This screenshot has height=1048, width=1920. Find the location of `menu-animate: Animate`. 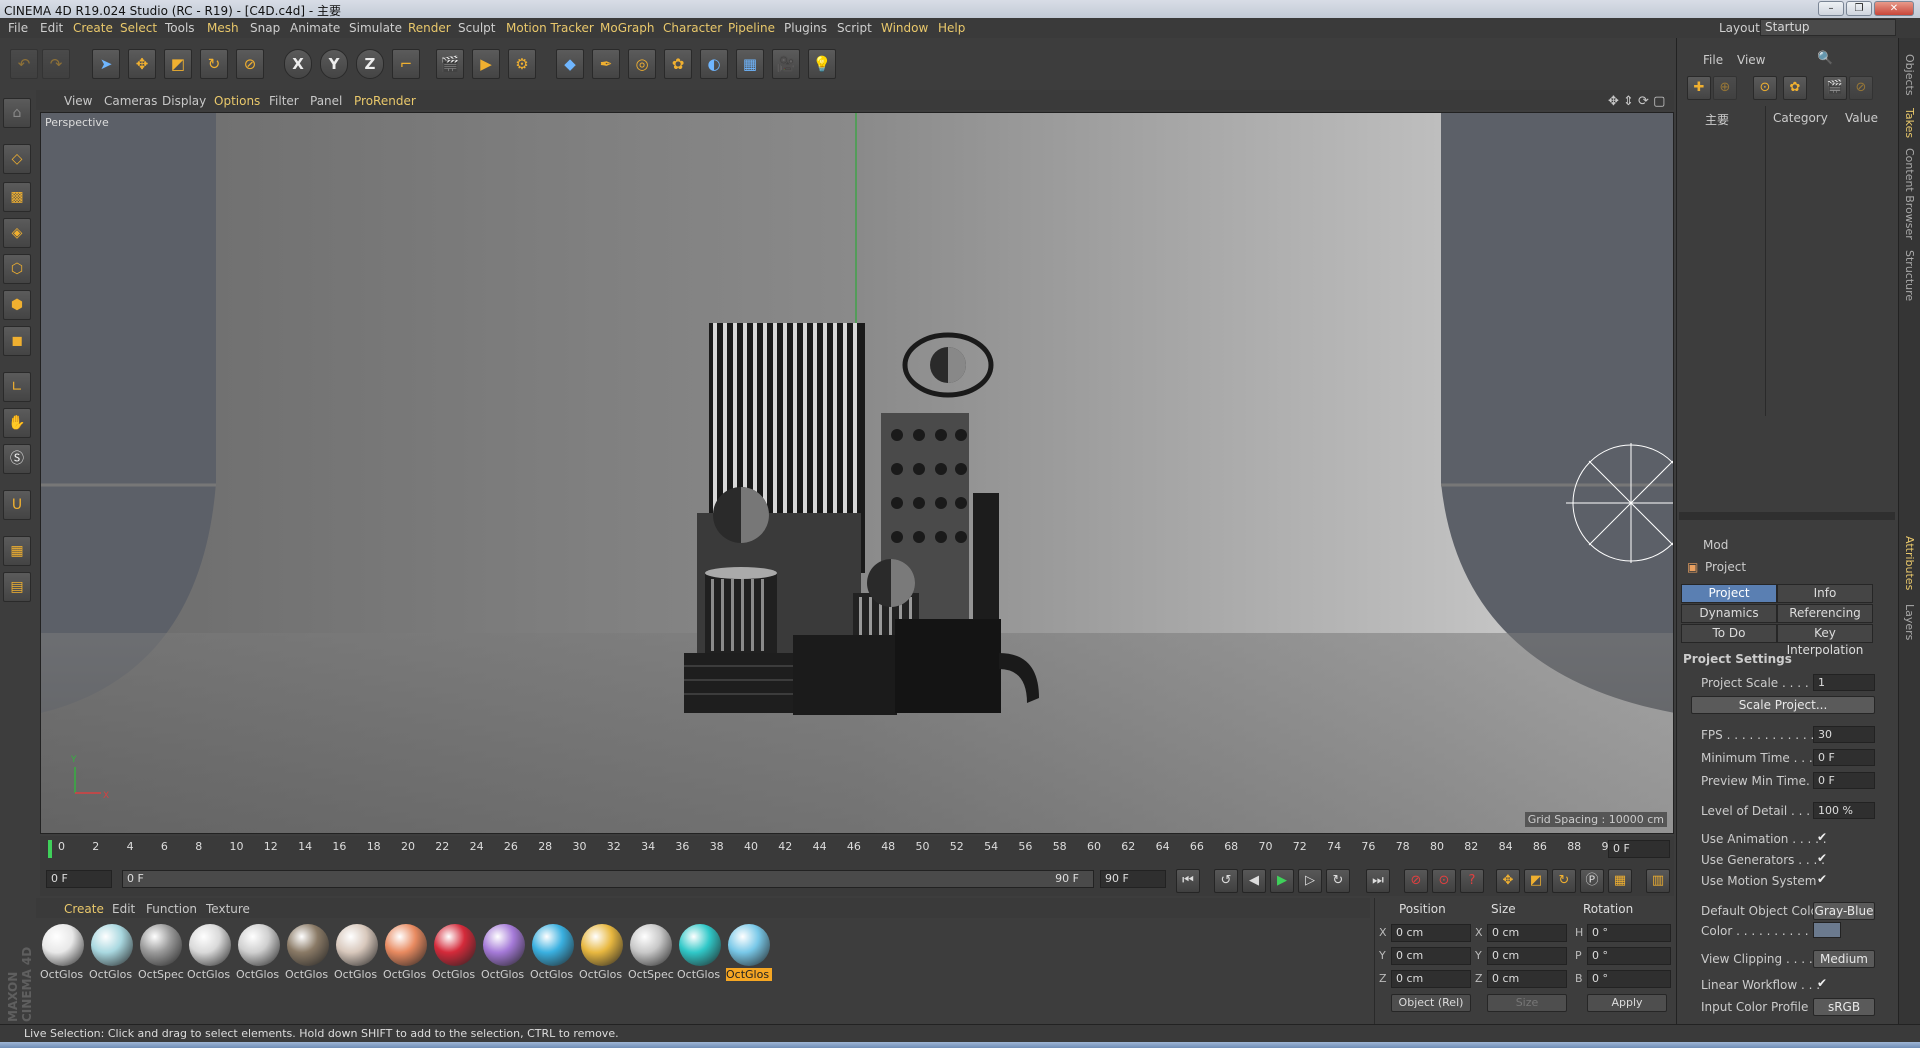

menu-animate: Animate is located at coordinates (315, 28).